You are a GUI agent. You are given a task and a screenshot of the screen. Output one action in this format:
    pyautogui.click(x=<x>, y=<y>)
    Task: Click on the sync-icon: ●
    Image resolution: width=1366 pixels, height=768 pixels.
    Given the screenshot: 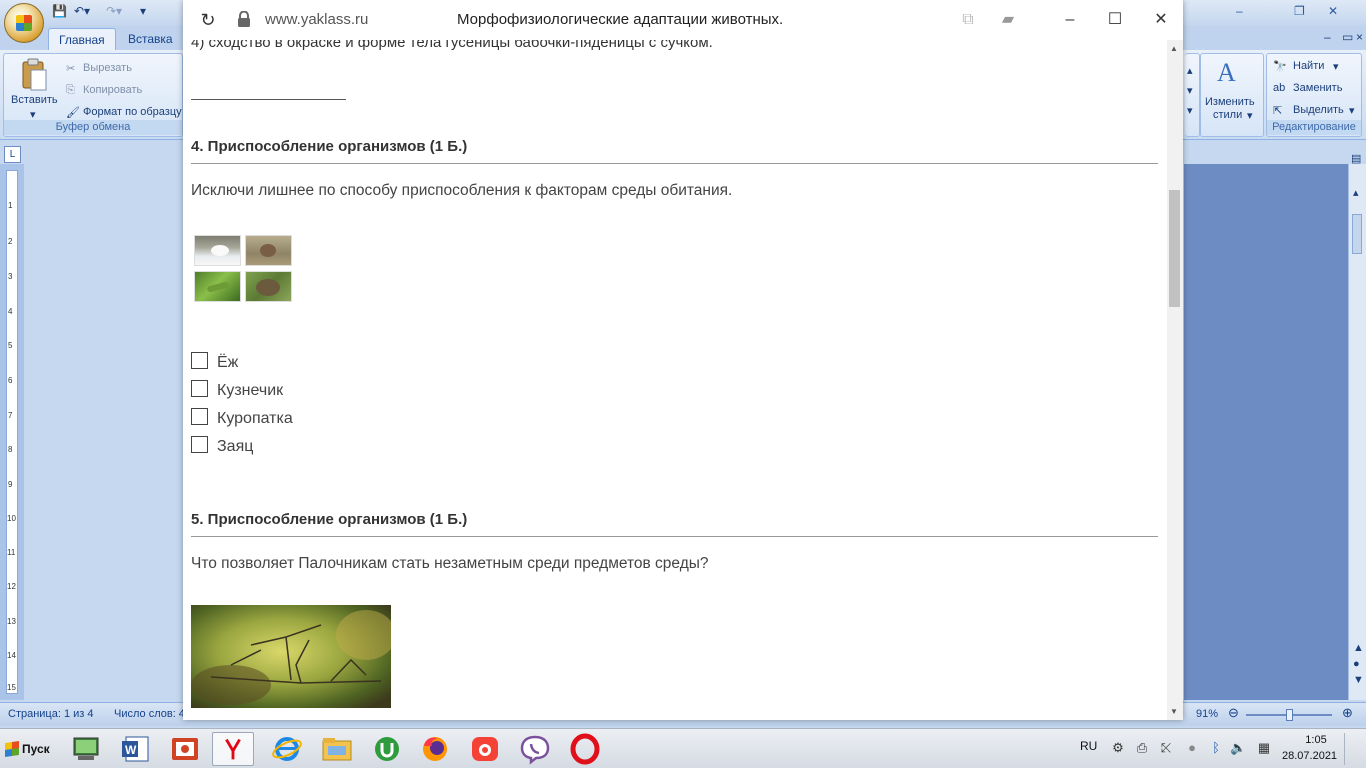 What is the action you would take?
    pyautogui.click(x=1192, y=748)
    